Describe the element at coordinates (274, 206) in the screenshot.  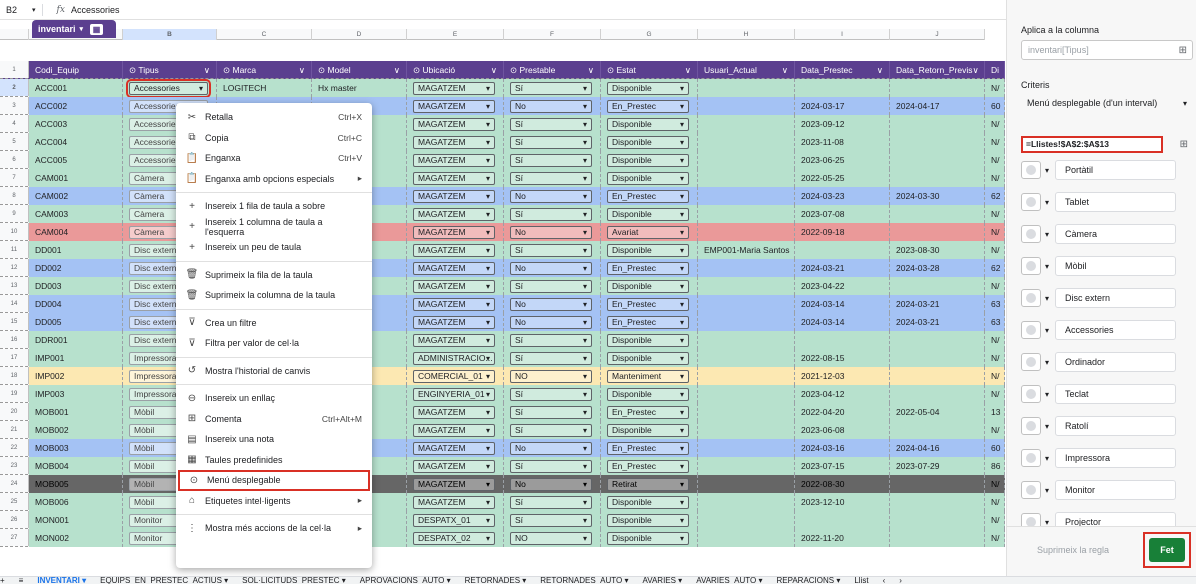
I see `menu-item-insert-row-above: + Insereix 1 fila de taula a sobre` at that location.